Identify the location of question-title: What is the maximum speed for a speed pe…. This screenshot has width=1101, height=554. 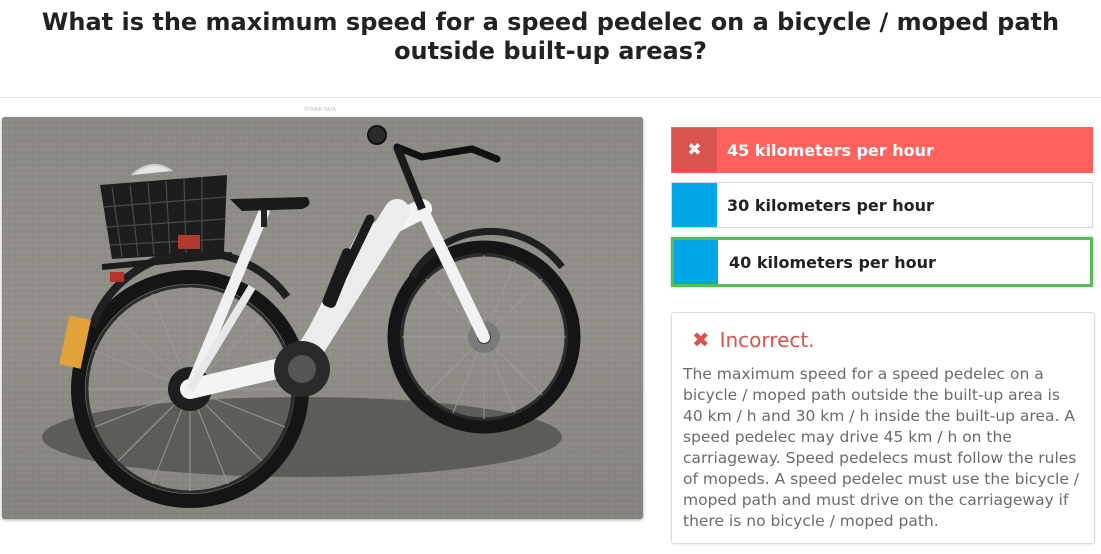
(550, 36).